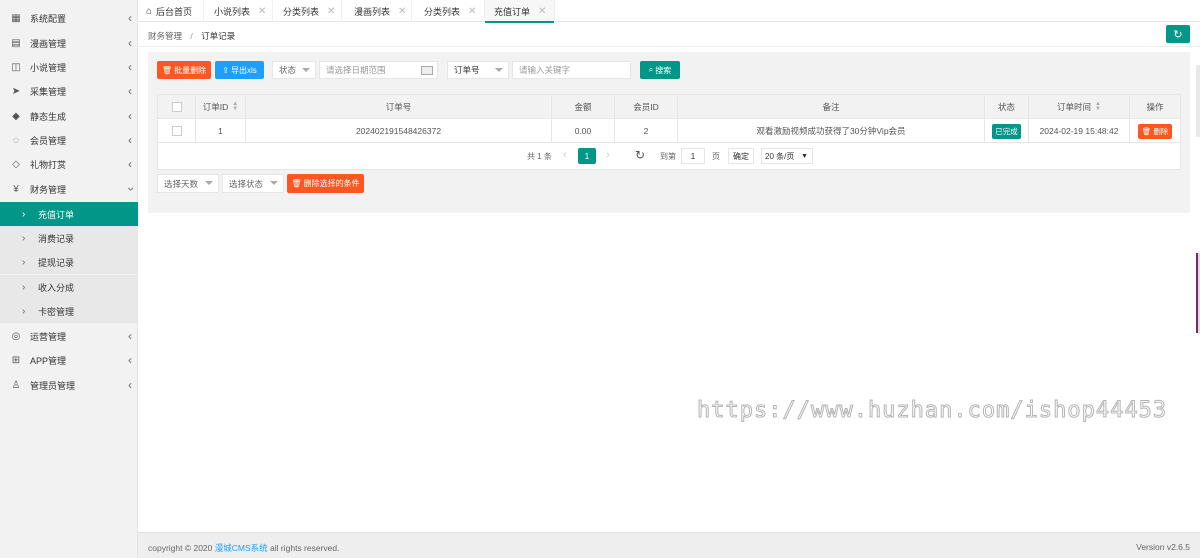 The height and width of the screenshot is (558, 1200). What do you see at coordinates (787, 156) in the screenshot?
I see `per-page-select: 20 条/页 ▼` at bounding box center [787, 156].